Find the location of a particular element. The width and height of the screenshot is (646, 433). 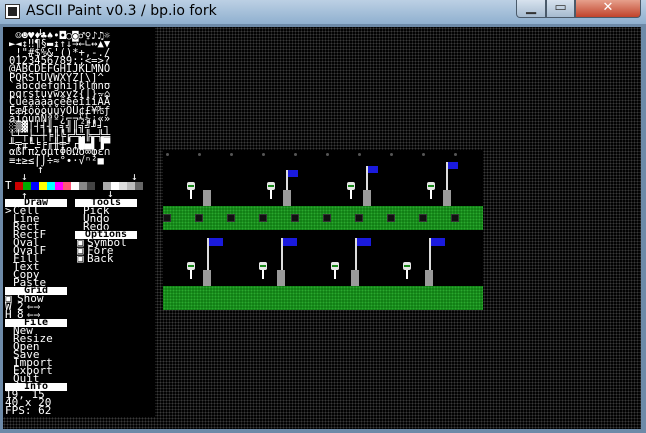

maximize-button: ▭ is located at coordinates (560, 9).